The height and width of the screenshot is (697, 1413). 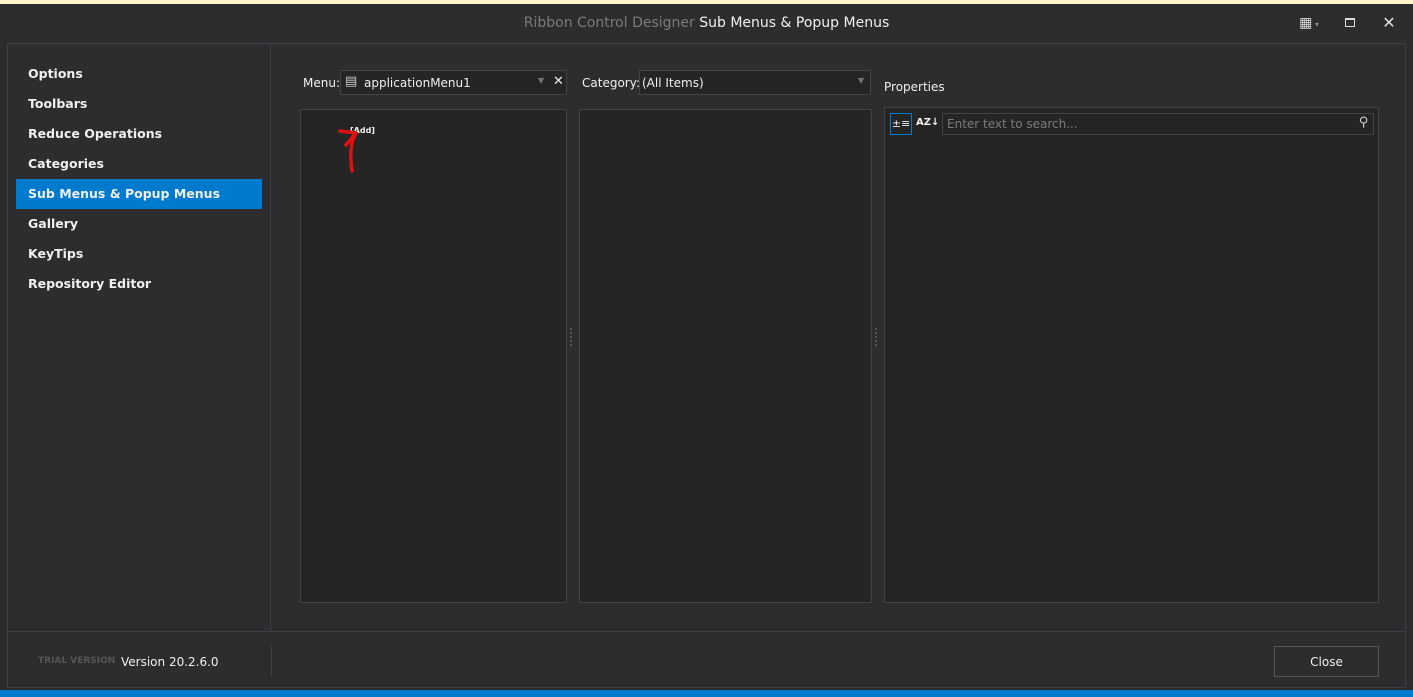 I want to click on category-items-panel, so click(x=725, y=356).